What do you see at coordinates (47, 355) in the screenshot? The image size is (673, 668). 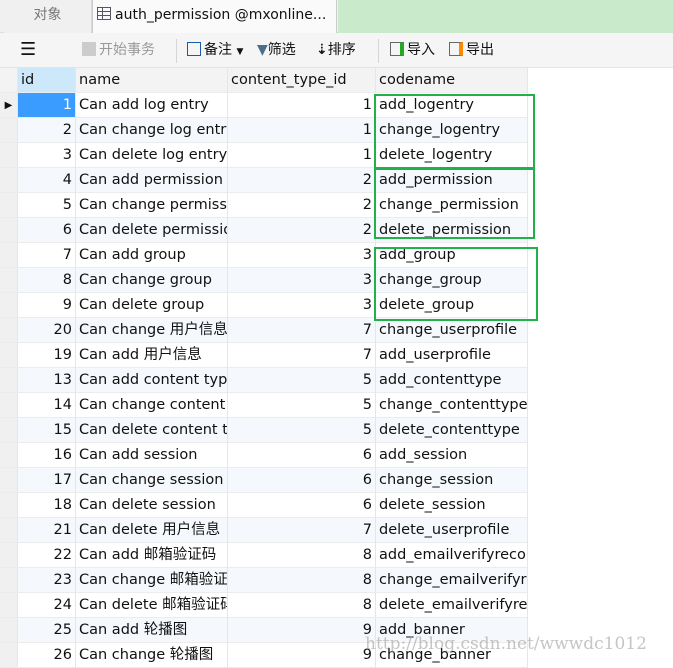 I see `cell-id: 19` at bounding box center [47, 355].